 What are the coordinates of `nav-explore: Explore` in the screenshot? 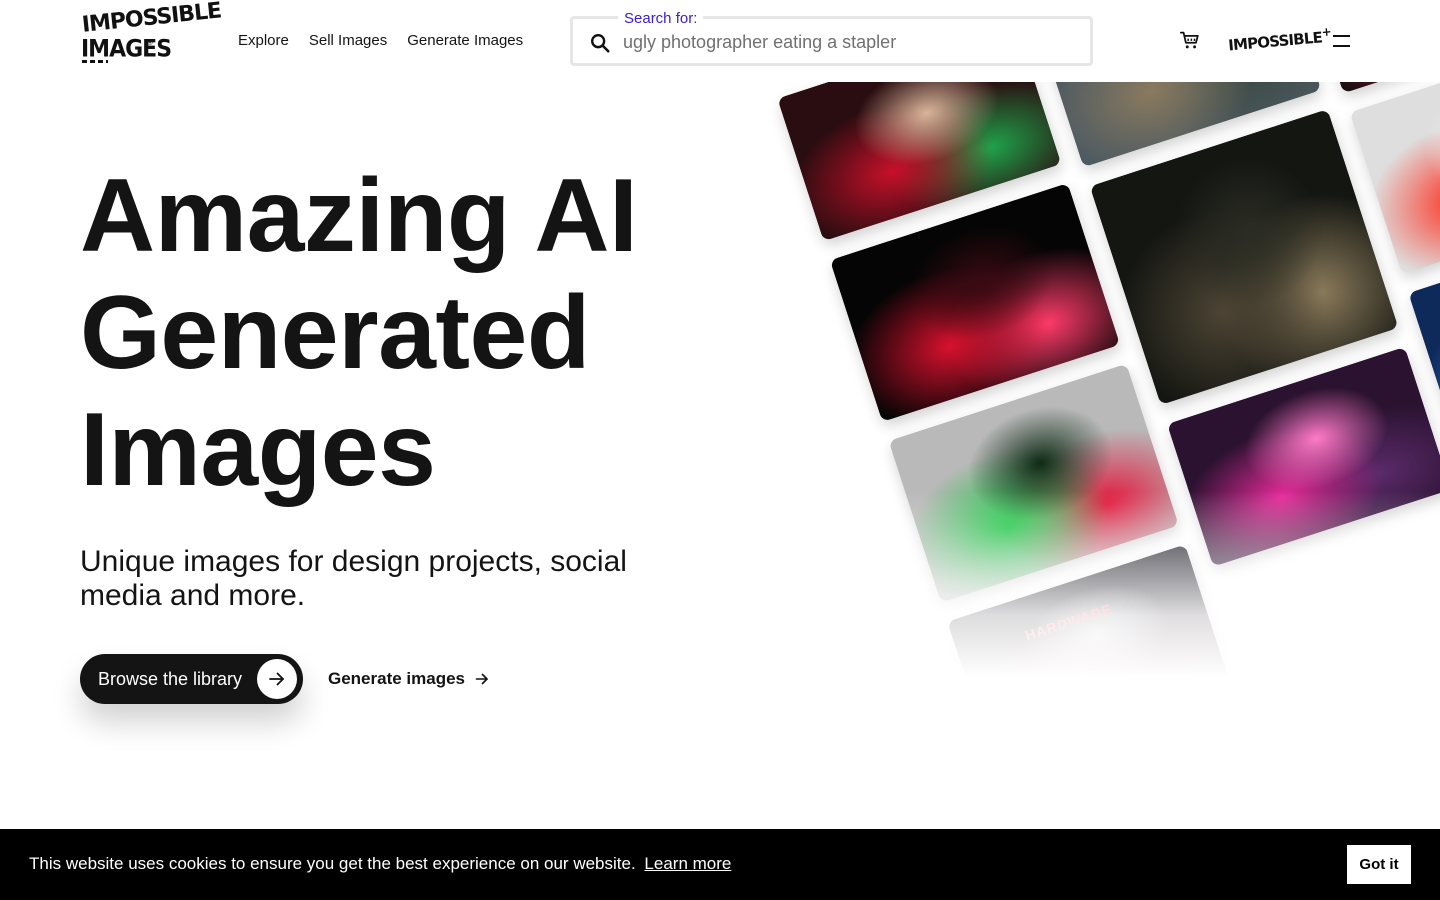 It's located at (263, 41).